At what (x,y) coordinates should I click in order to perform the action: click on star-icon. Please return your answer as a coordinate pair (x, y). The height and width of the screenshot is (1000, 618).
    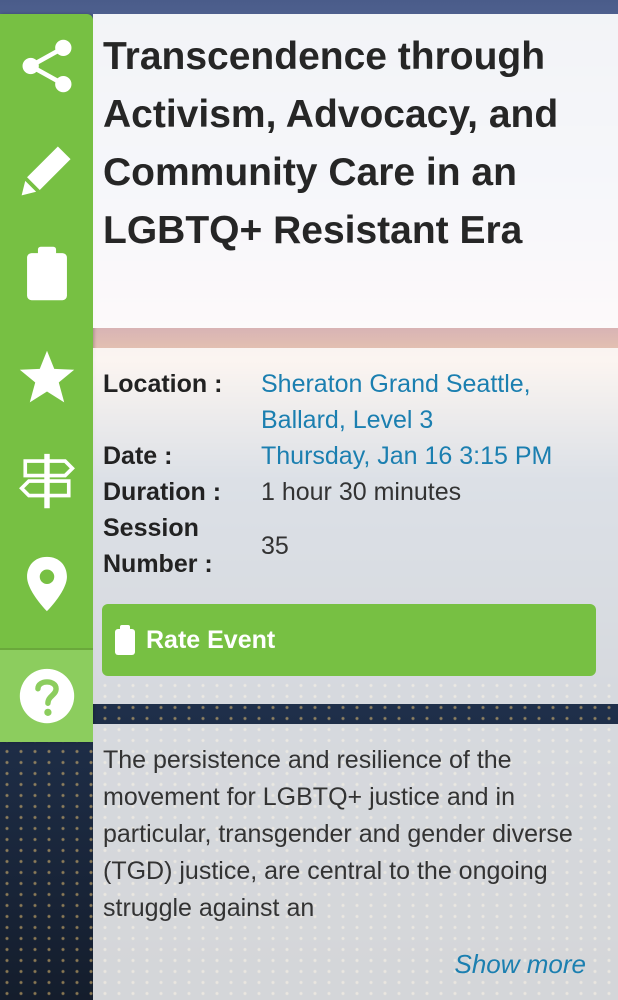
    Looking at the image, I should click on (46, 376).